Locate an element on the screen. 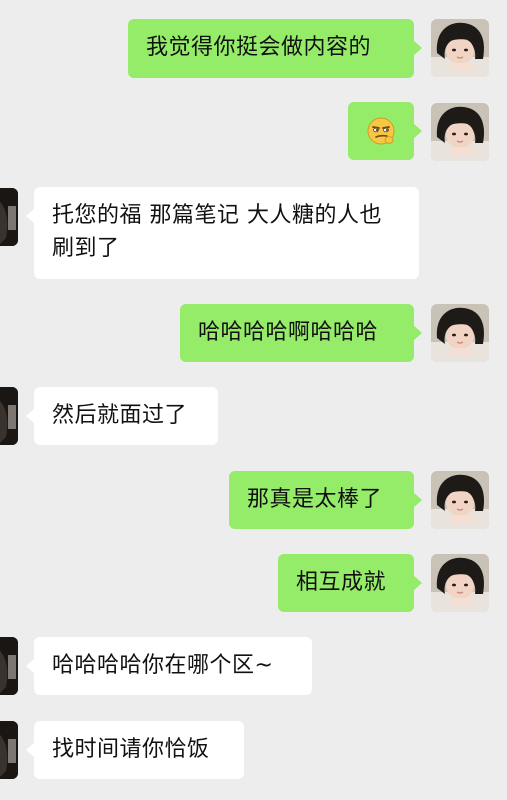  message-bubble-received: 然后就面过了 is located at coordinates (122, 416).